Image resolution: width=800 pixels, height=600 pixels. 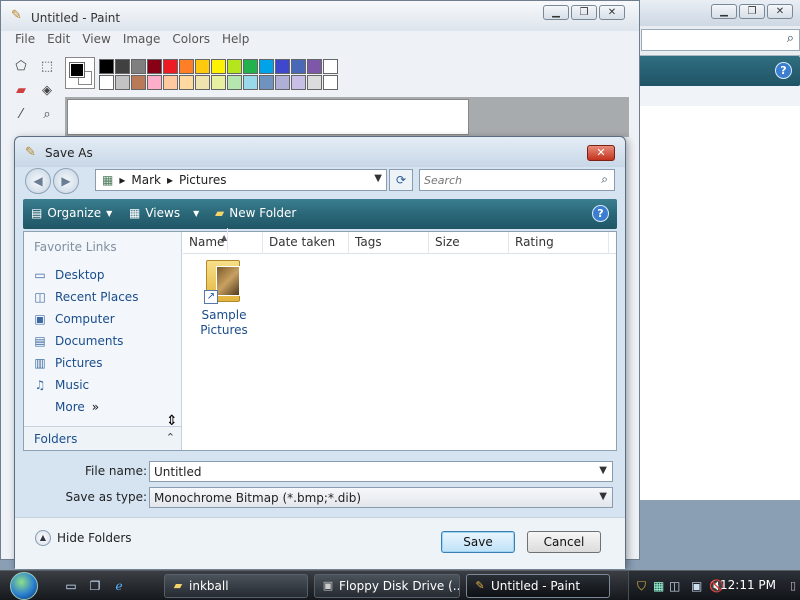 I want to click on file-name-input, so click(x=369, y=472).